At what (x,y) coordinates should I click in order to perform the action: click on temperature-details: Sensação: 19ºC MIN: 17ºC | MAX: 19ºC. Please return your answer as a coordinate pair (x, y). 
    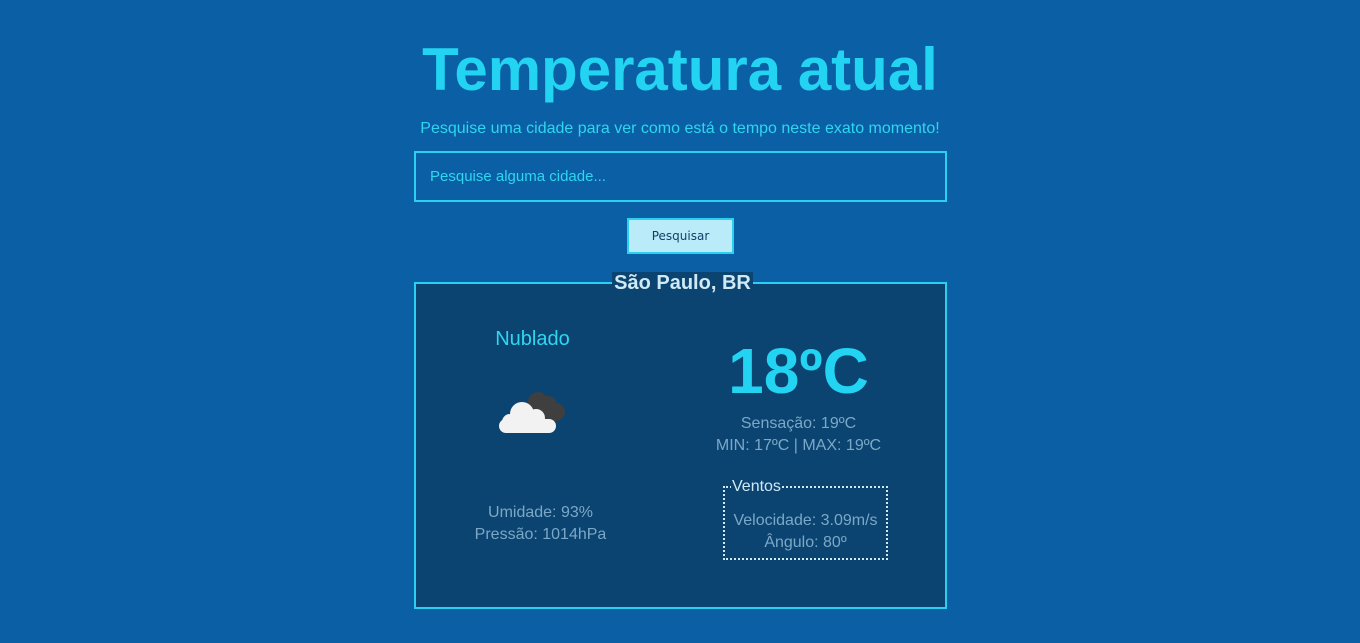
    Looking at the image, I should click on (798, 435).